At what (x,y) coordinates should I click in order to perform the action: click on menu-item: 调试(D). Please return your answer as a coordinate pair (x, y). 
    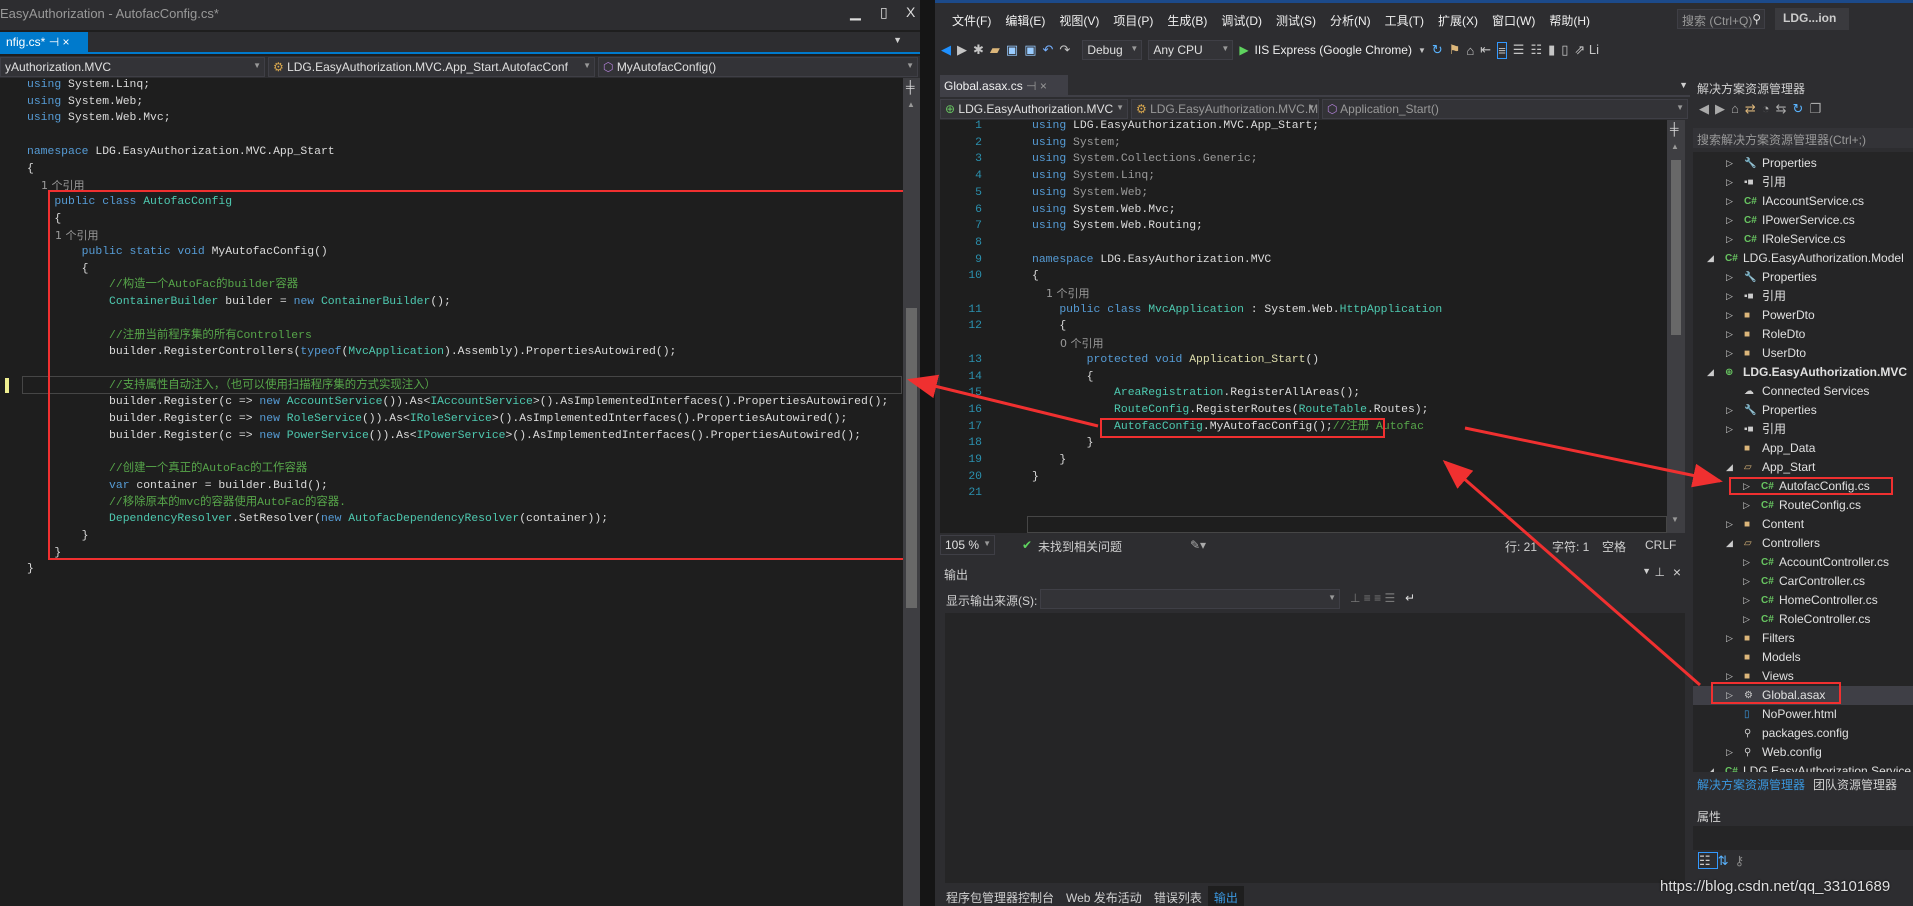
    Looking at the image, I should click on (1241, 20).